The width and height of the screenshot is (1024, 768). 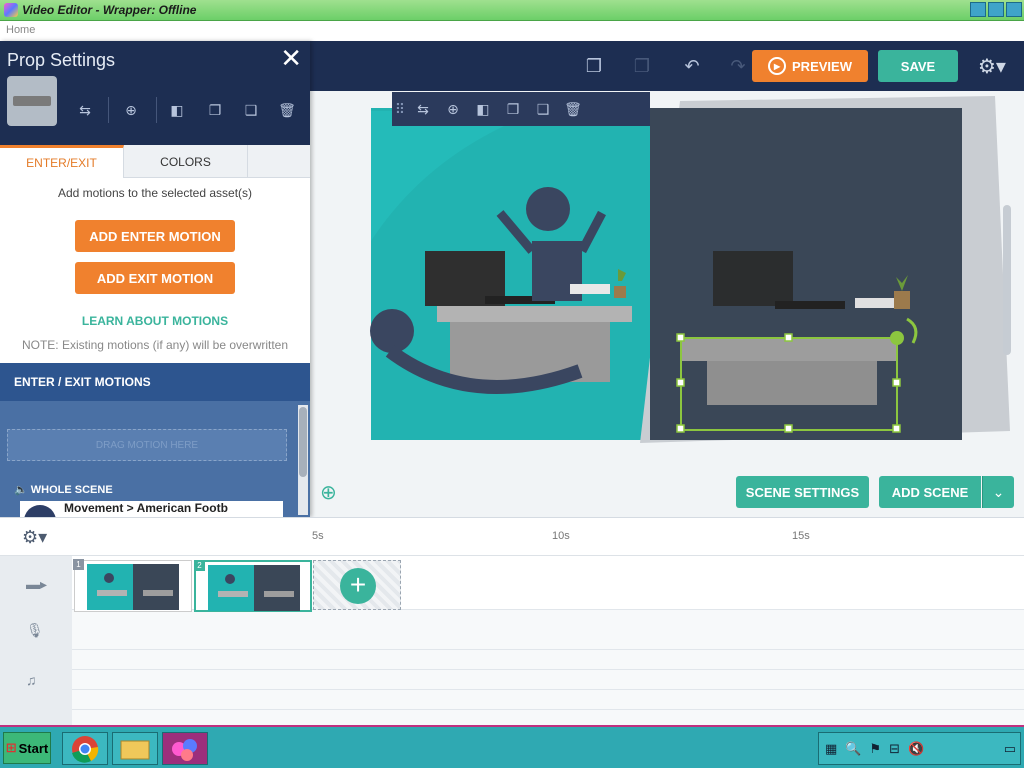 I want to click on add-scene-button: ADD SCENE, so click(x=930, y=492).